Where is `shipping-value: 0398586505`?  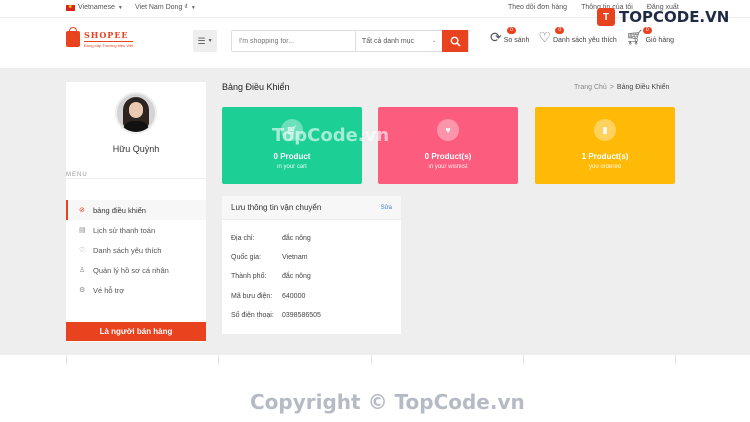 shipping-value: 0398586505 is located at coordinates (301, 315).